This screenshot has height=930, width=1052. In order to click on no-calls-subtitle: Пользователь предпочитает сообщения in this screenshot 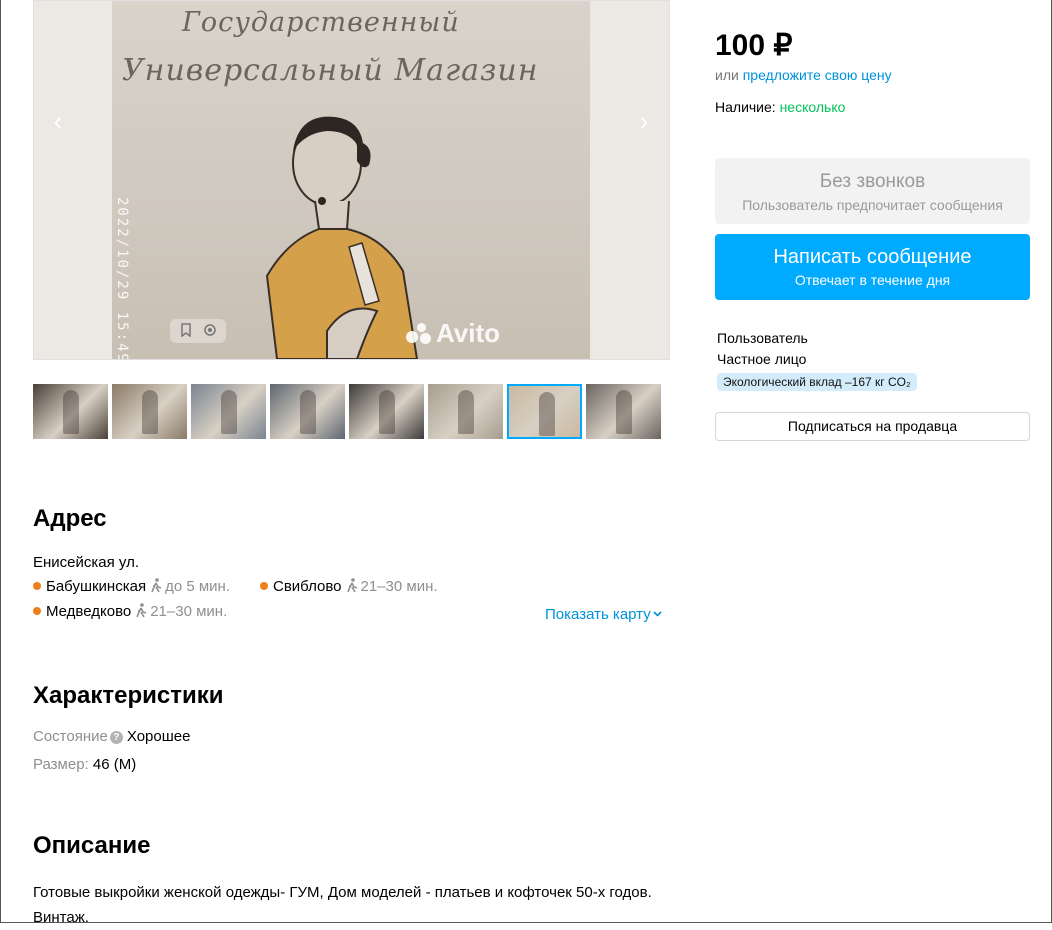, I will do `click(872, 205)`.